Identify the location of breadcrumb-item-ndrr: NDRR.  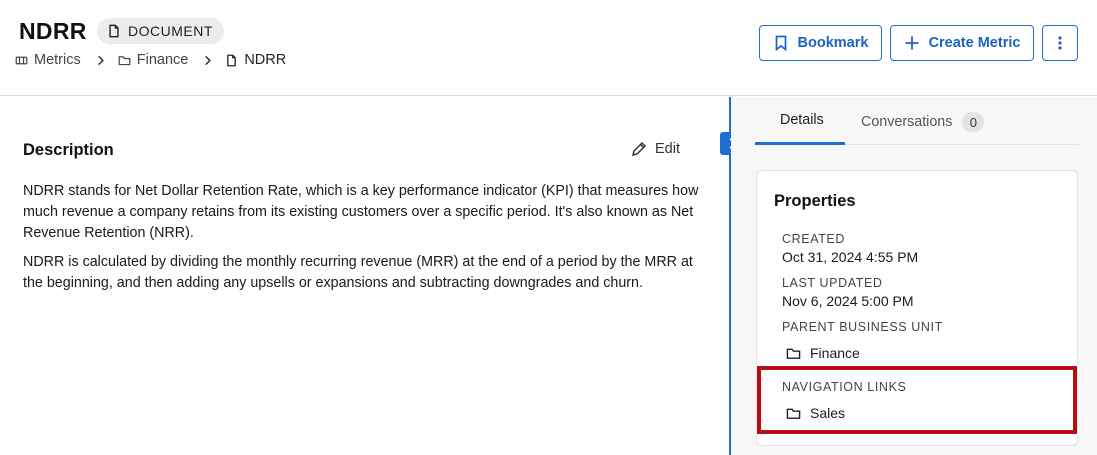
(255, 60).